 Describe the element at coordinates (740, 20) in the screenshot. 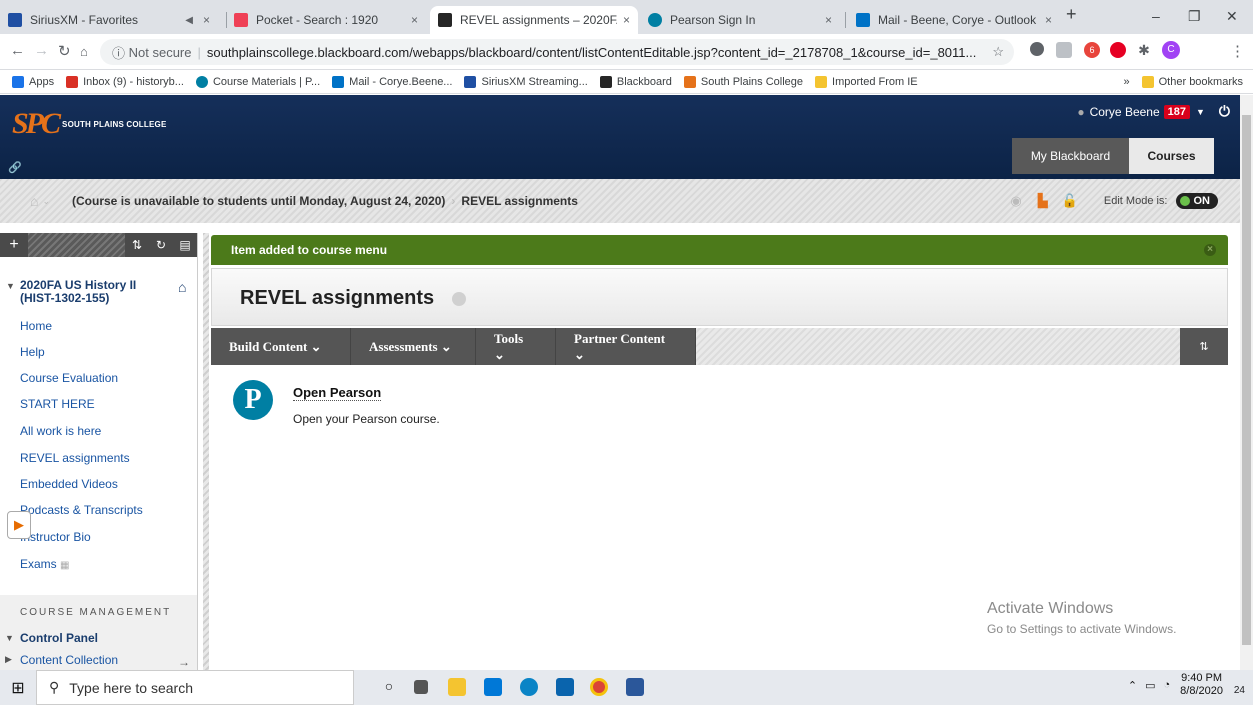

I see `tab-pearson-sign-in: Pearson Sign In ×` at that location.